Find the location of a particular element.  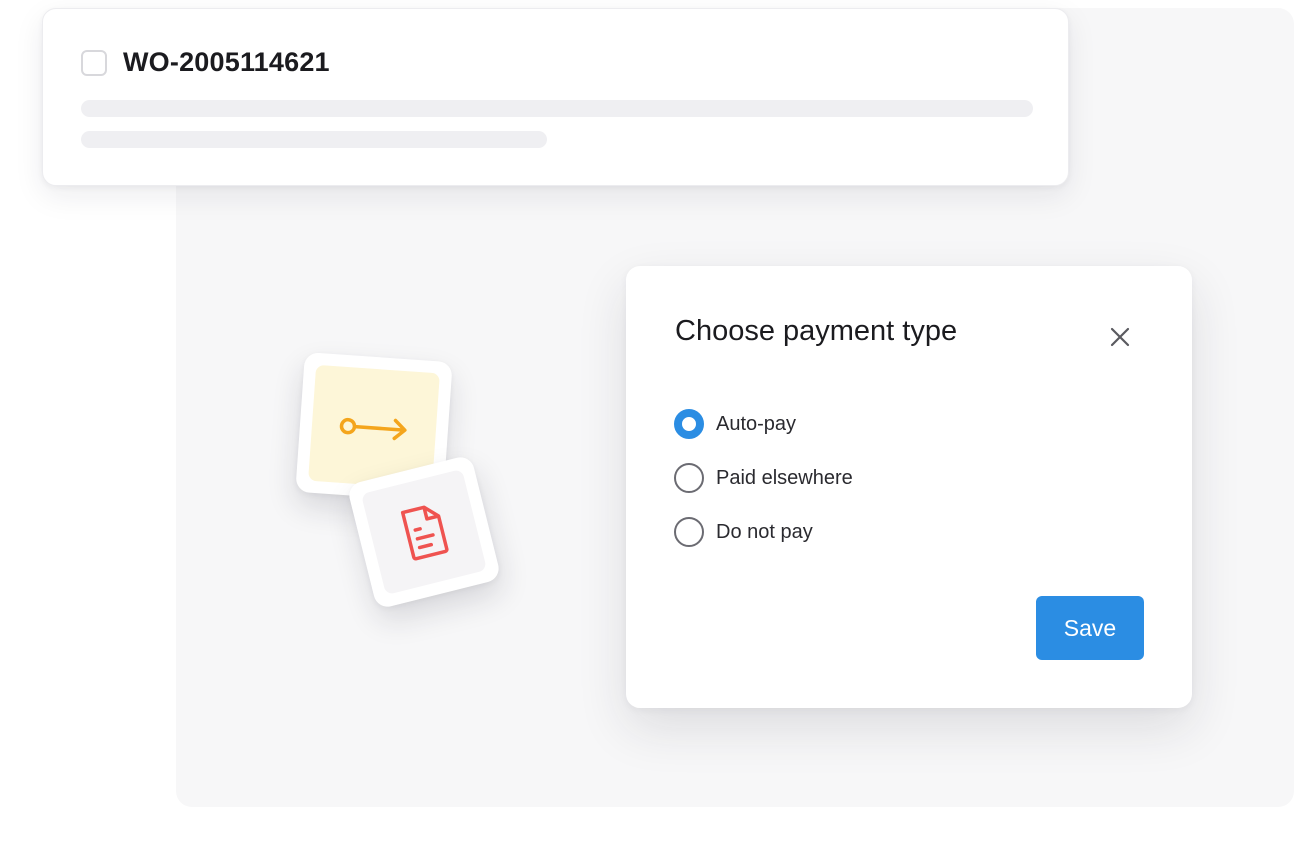

radio-option-auto-pay: Auto-pay is located at coordinates (735, 424).